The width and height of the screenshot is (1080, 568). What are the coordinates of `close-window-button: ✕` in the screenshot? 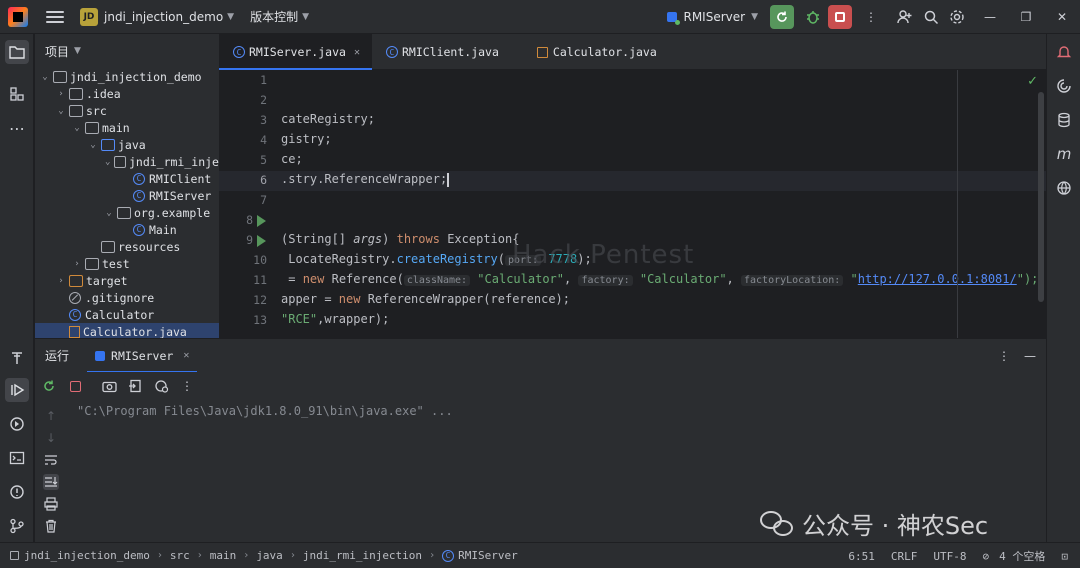 It's located at (1062, 17).